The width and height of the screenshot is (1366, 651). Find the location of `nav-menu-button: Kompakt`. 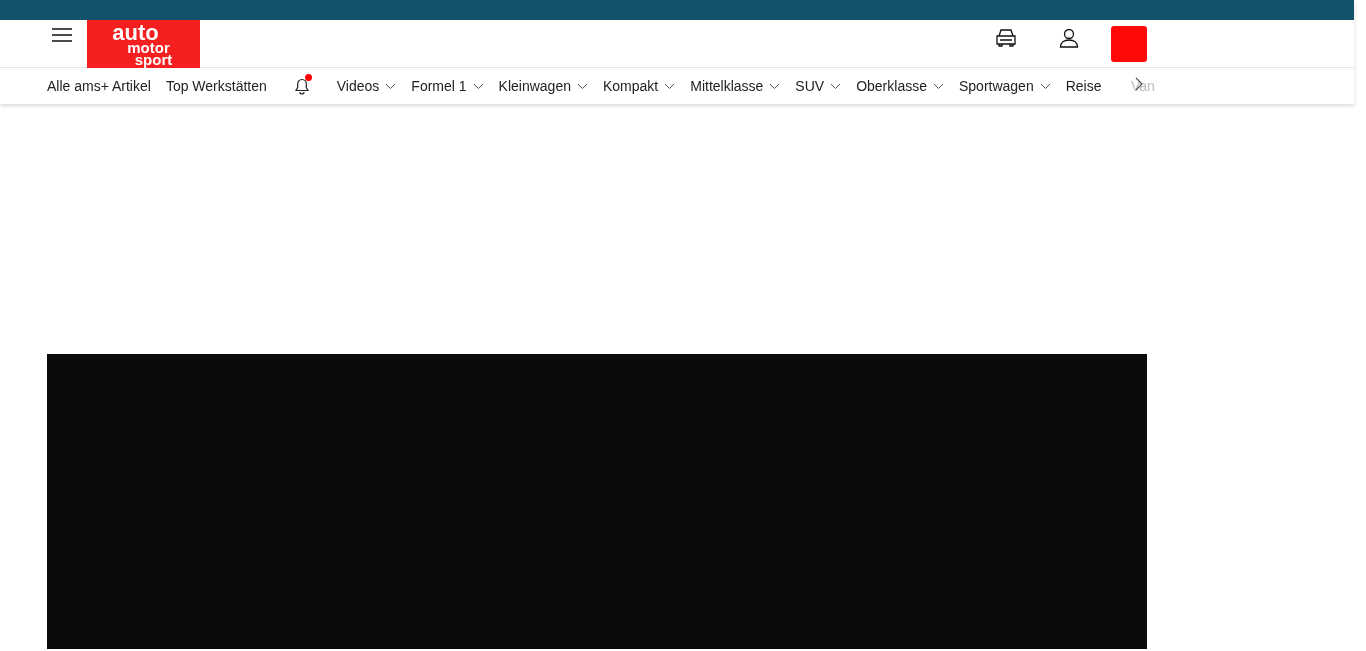

nav-menu-button: Kompakt is located at coordinates (639, 86).